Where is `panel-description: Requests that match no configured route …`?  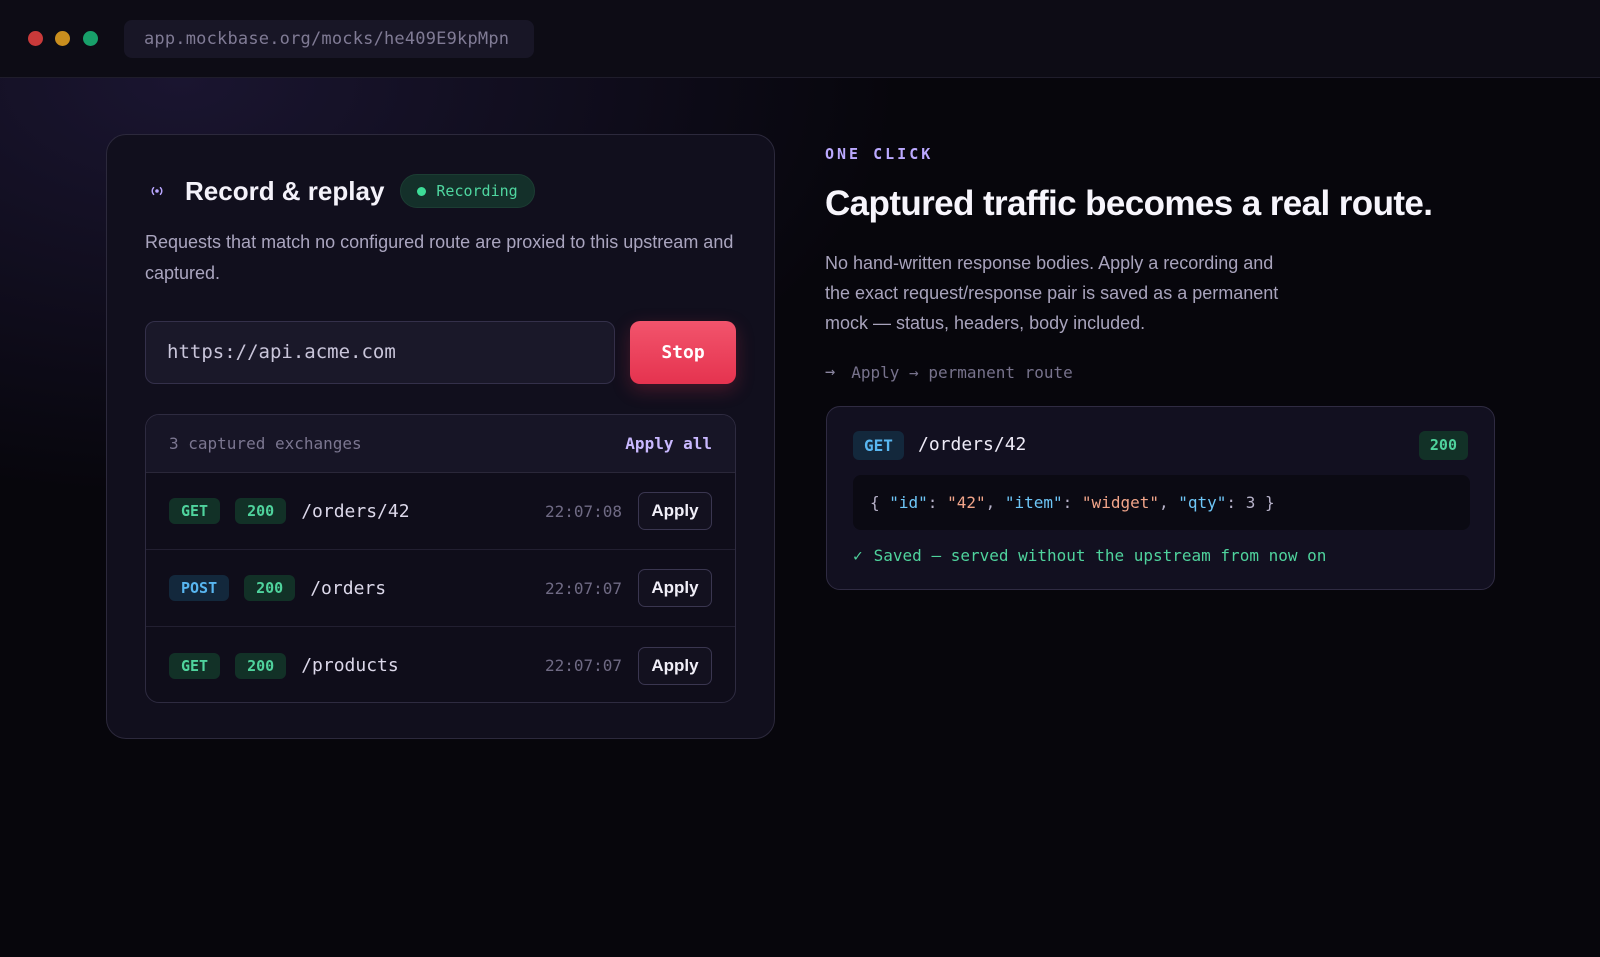
panel-description: Requests that match no configured route … is located at coordinates (439, 257).